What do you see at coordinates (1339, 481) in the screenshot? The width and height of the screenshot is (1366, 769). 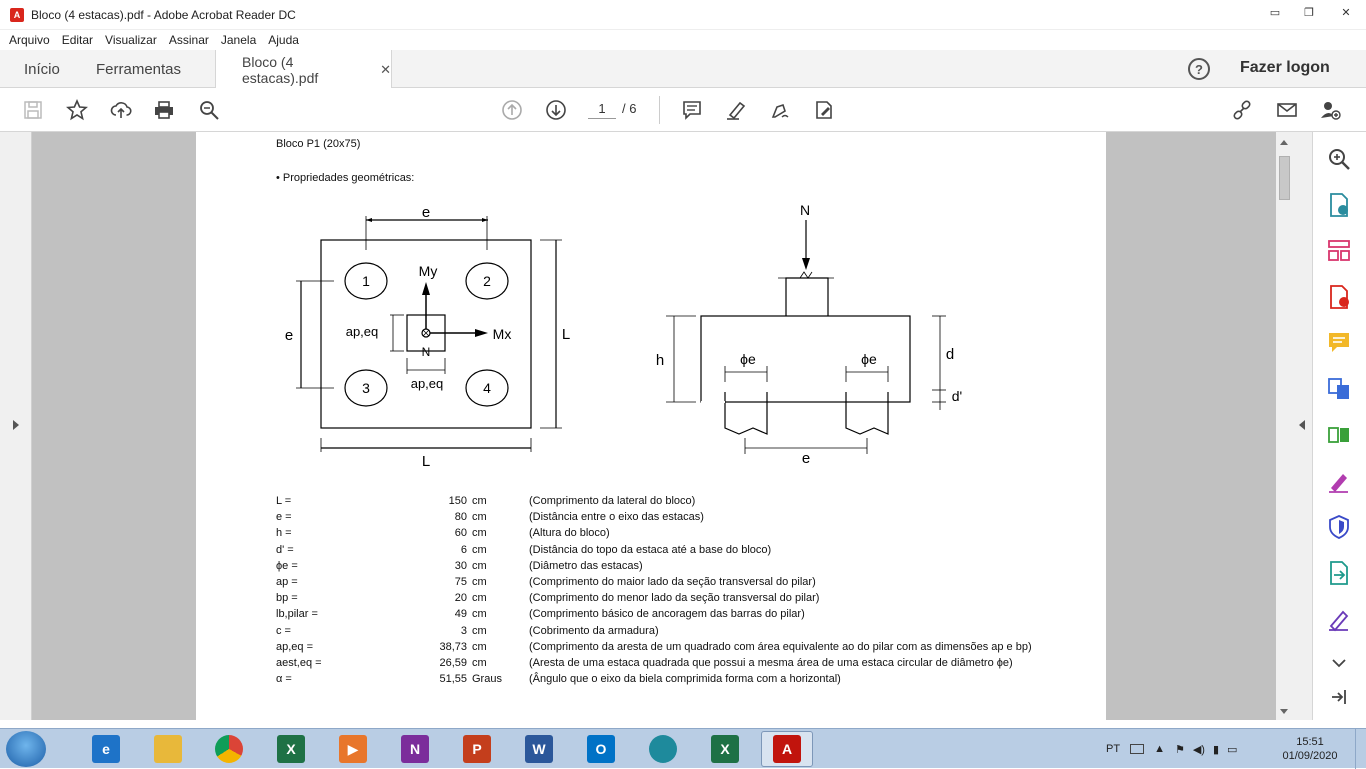 I see `fill-sign-tool-icon` at bounding box center [1339, 481].